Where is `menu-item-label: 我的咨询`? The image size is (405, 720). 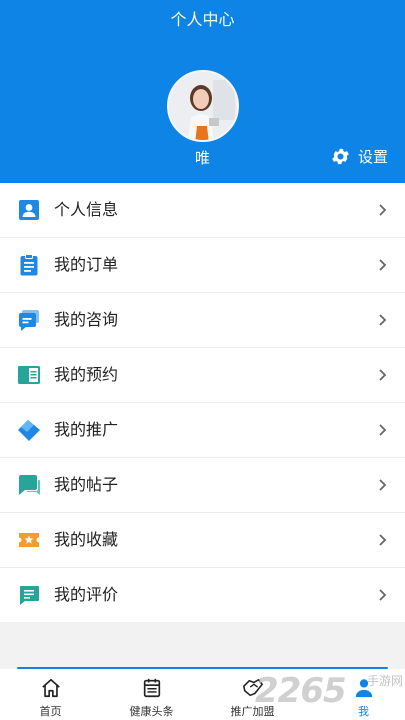
menu-item-label: 我的咨询 is located at coordinates (86, 319).